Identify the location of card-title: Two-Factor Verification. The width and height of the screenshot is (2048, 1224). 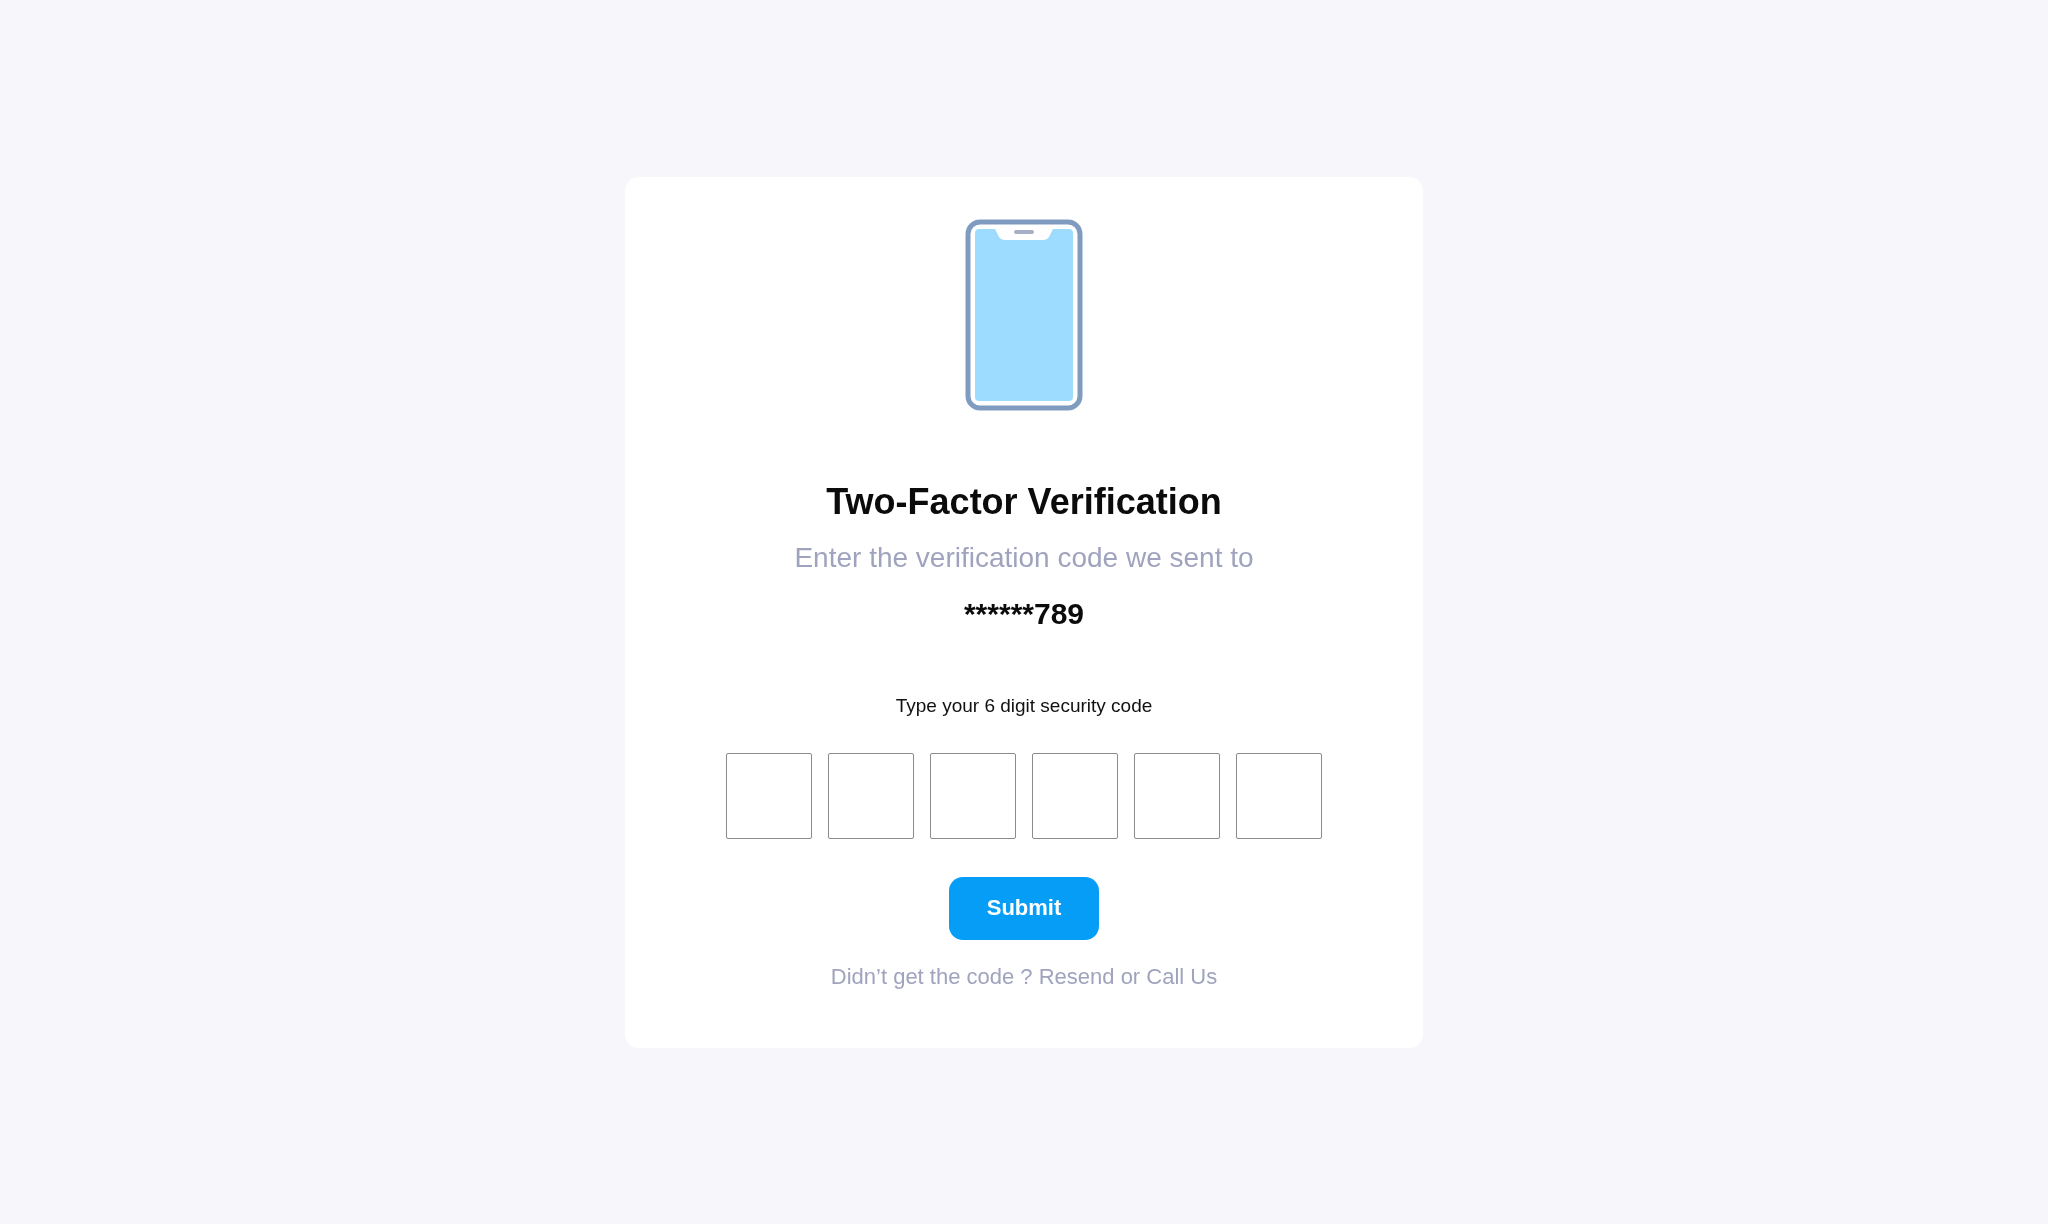
(1024, 501).